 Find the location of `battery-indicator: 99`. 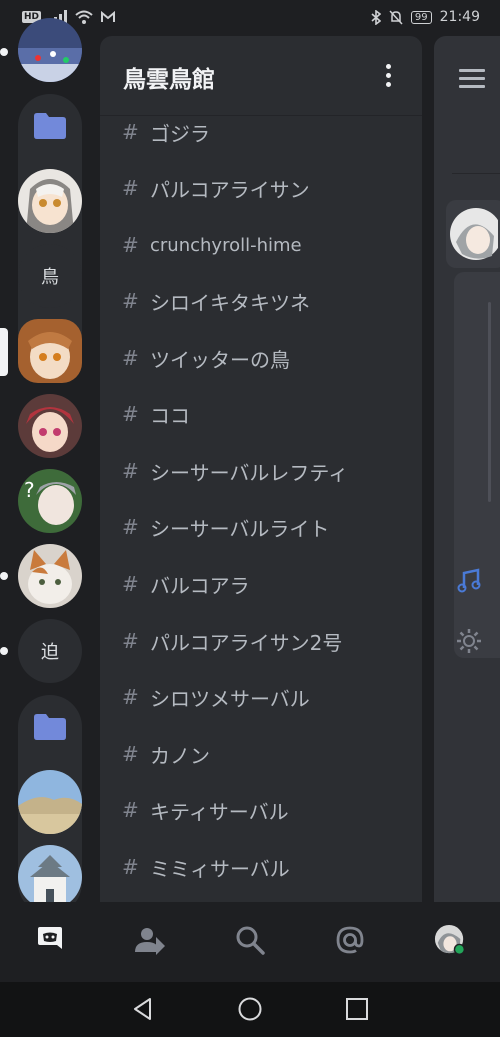

battery-indicator: 99 is located at coordinates (421, 17).